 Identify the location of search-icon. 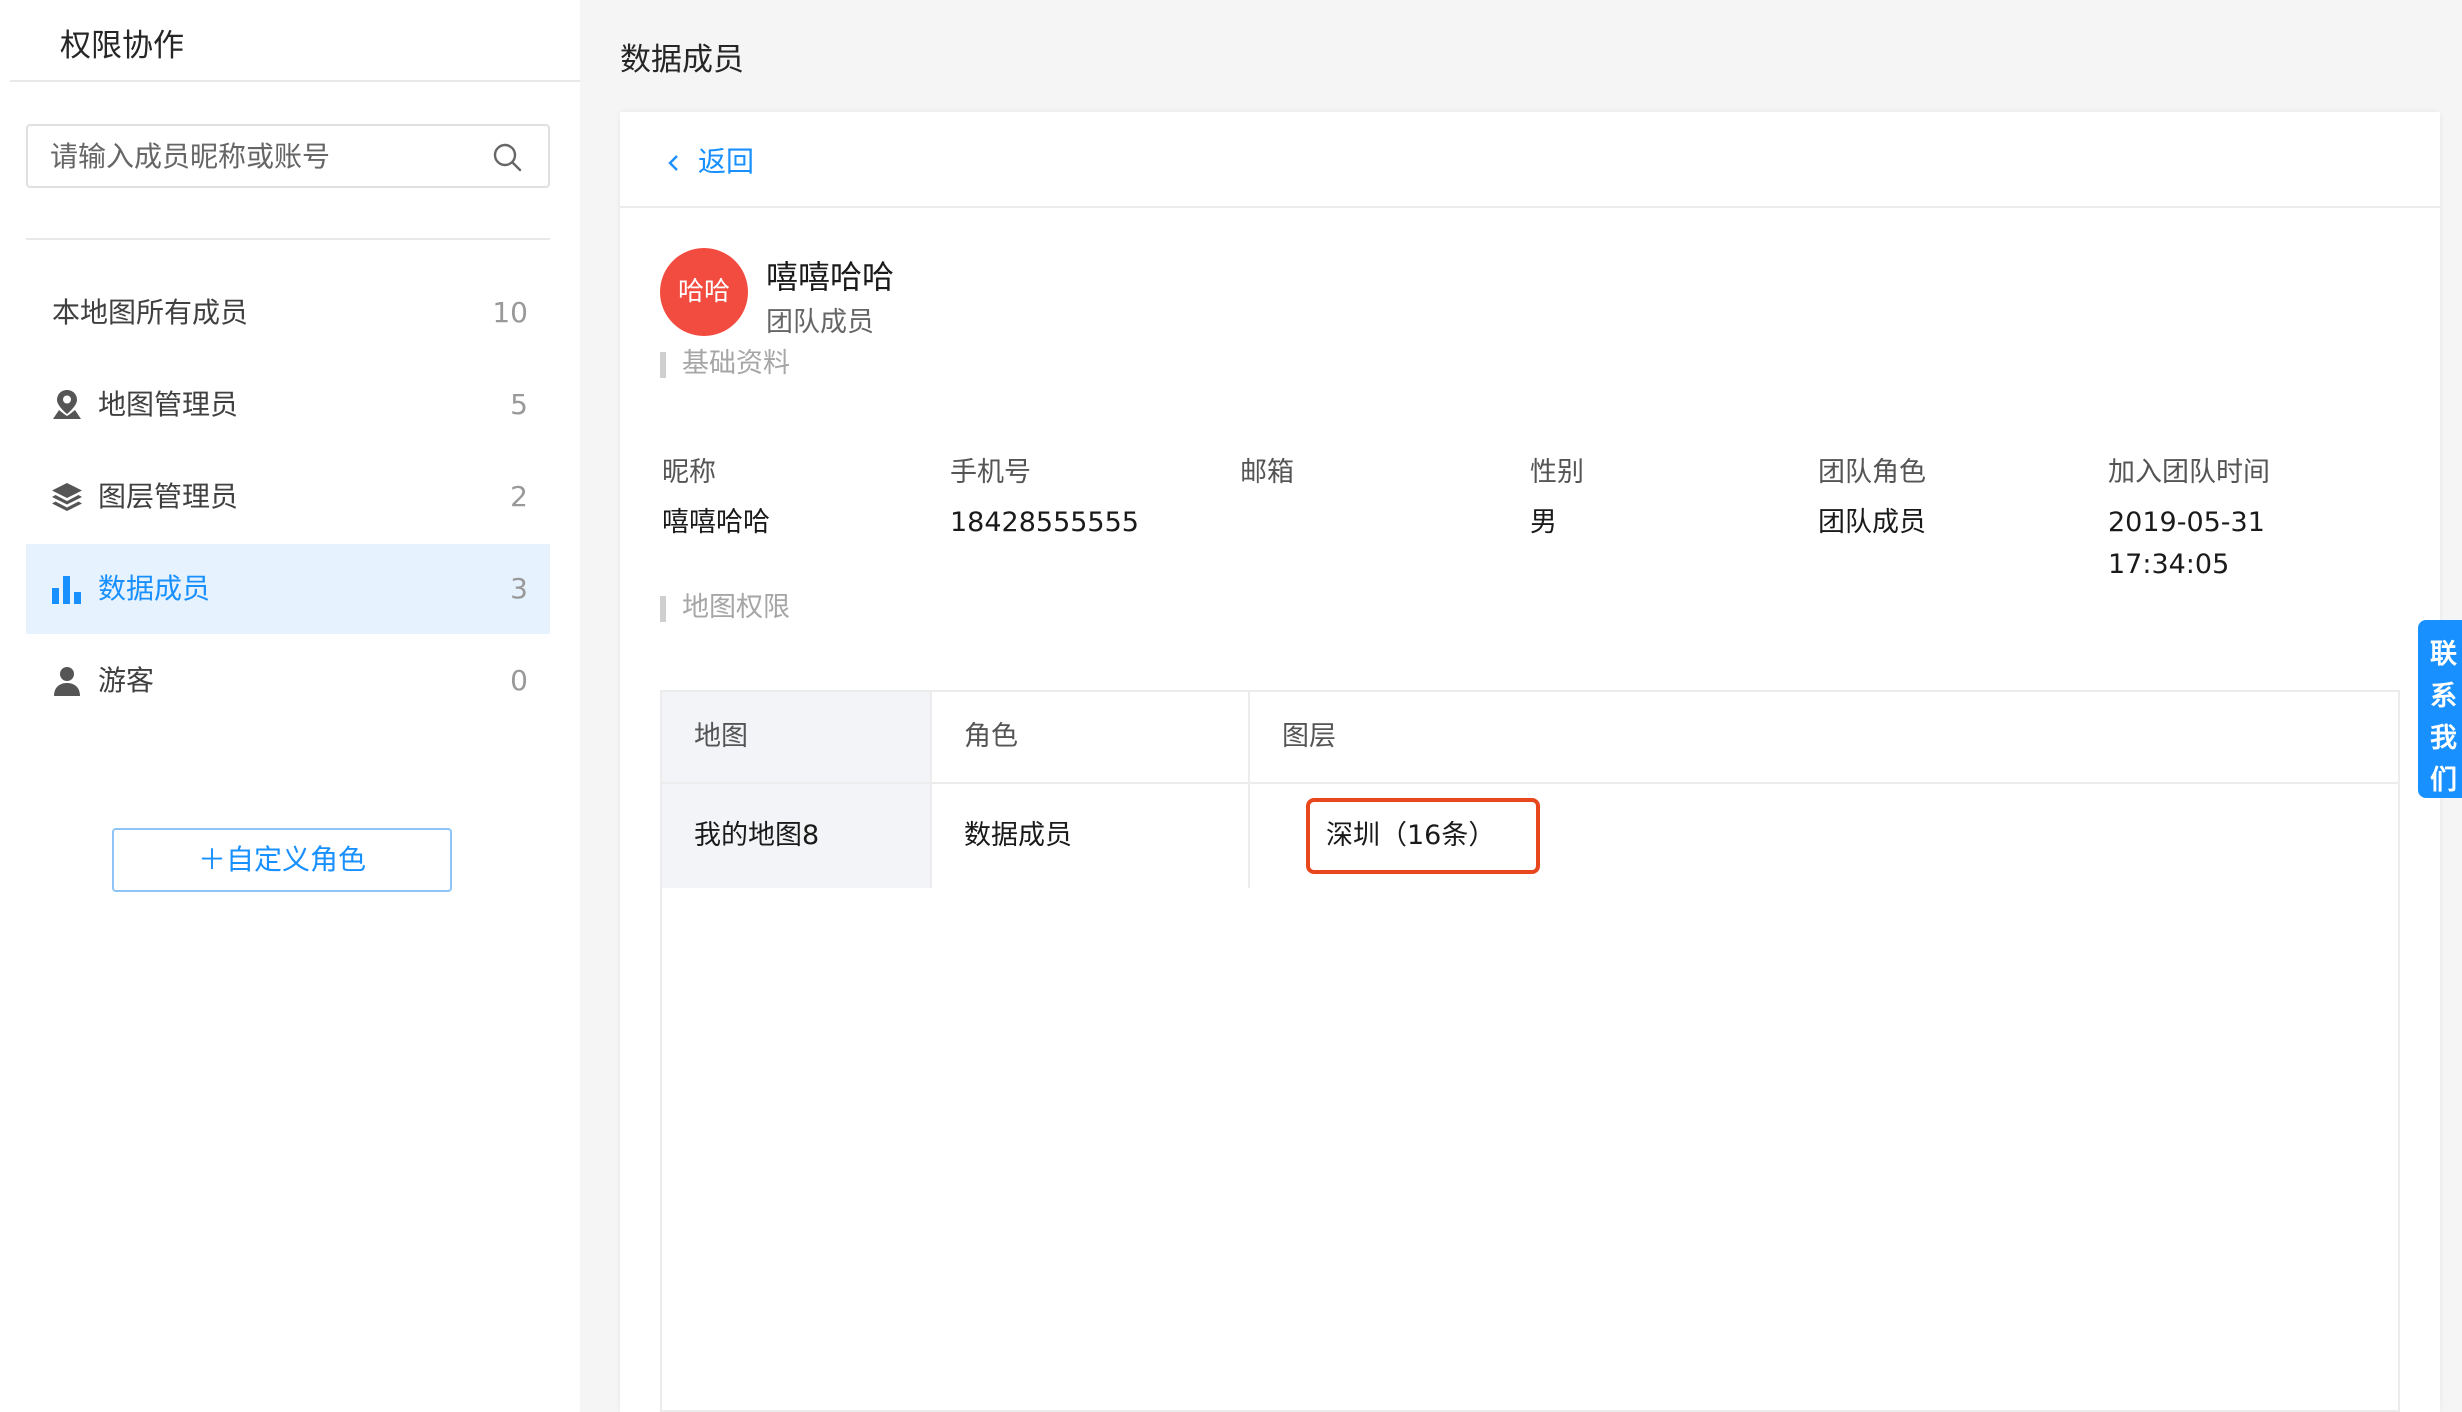
(507, 157).